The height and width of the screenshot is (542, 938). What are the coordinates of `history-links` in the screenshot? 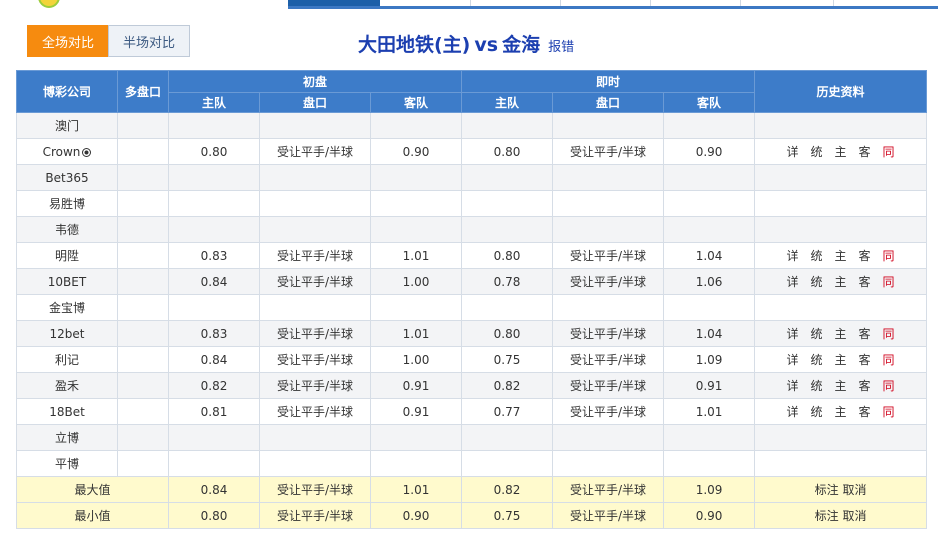 It's located at (841, 177).